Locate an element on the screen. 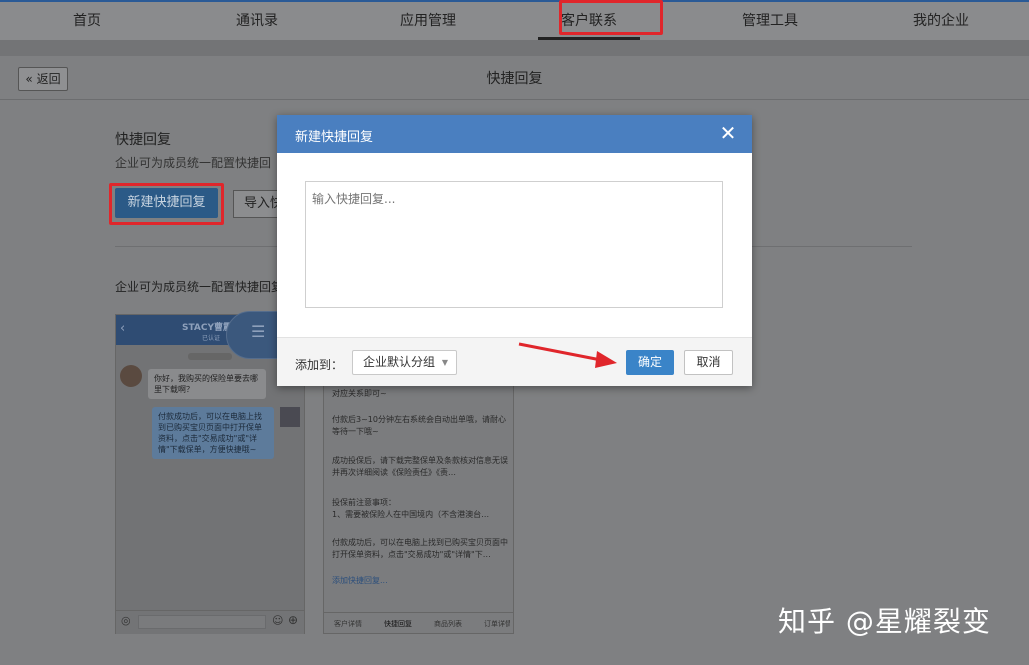 The width and height of the screenshot is (1029, 665). customer-message: 你好，我购买的保险单要去哪里下载啊？ is located at coordinates (207, 384).